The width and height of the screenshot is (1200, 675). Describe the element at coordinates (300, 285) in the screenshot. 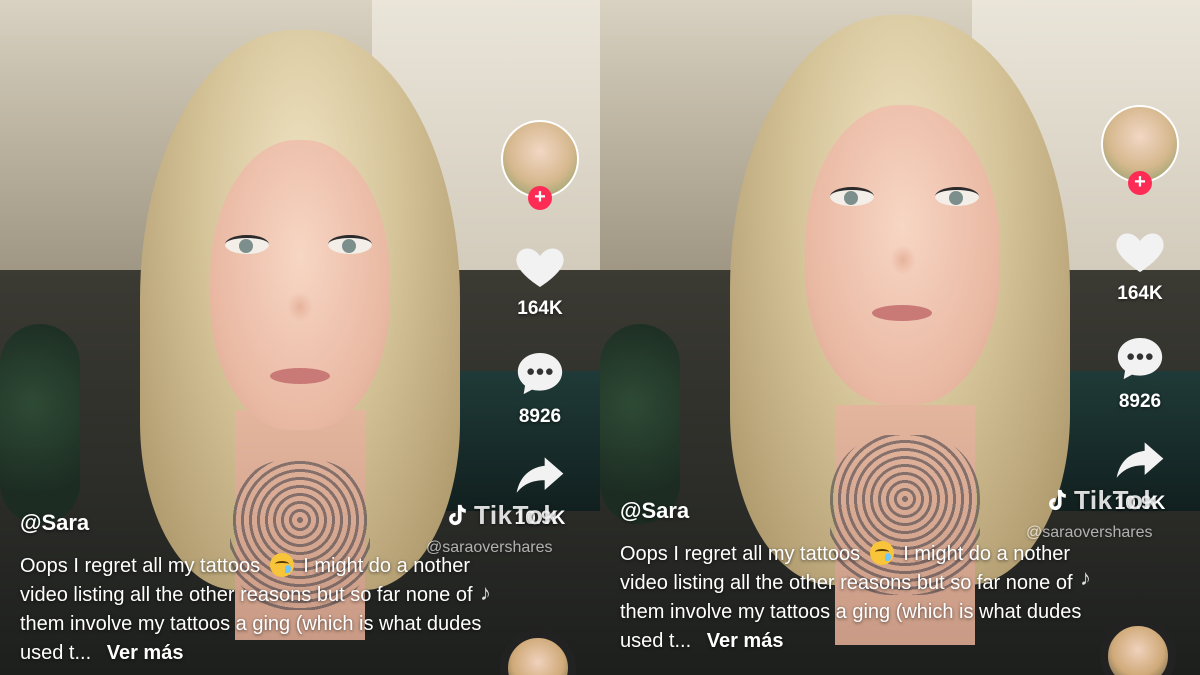

I see `face` at that location.